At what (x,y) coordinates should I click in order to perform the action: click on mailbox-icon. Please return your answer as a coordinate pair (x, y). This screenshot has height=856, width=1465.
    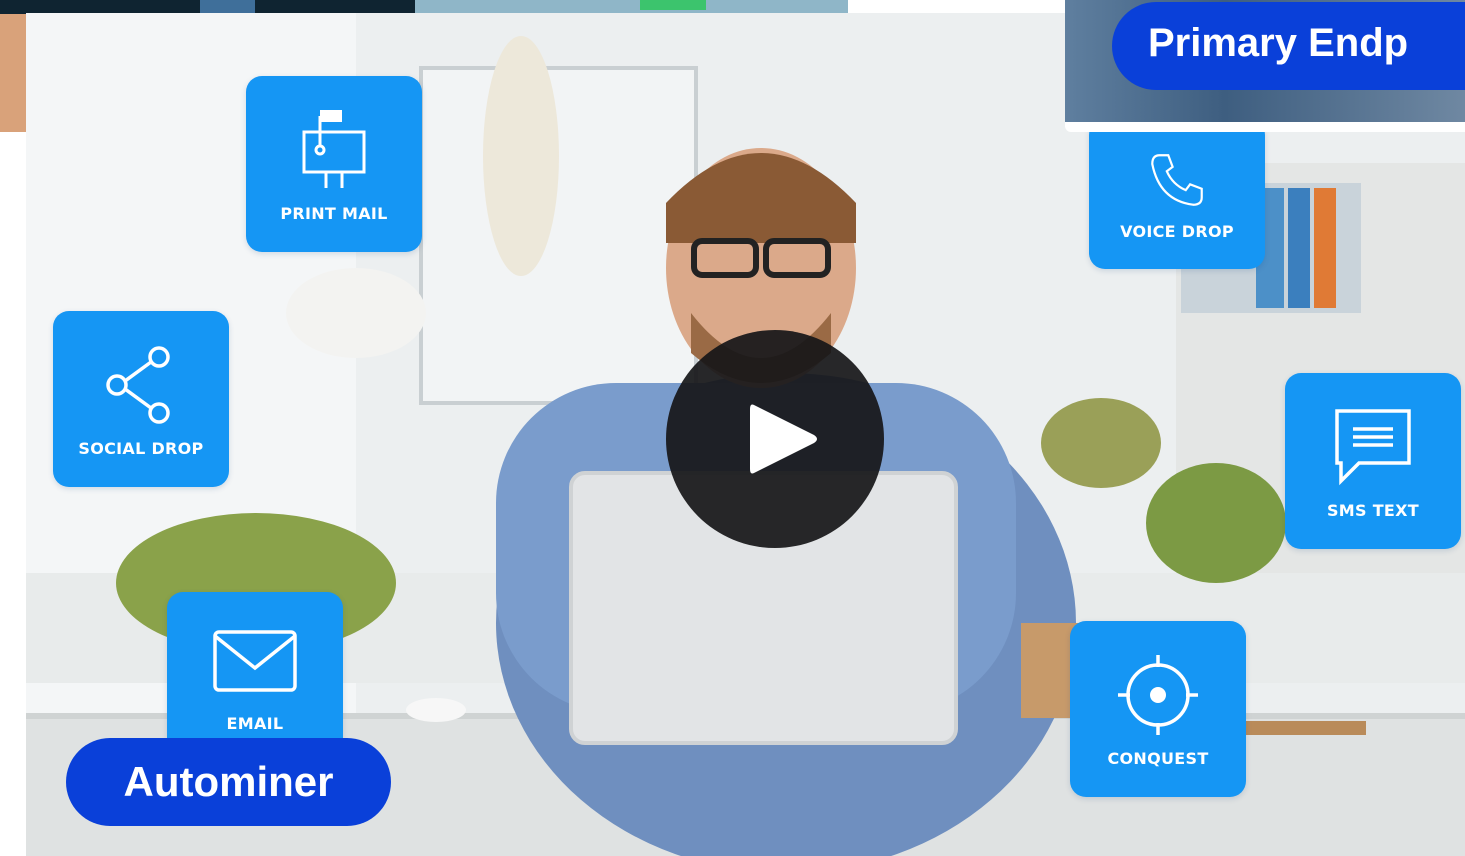
    Looking at the image, I should click on (334, 148).